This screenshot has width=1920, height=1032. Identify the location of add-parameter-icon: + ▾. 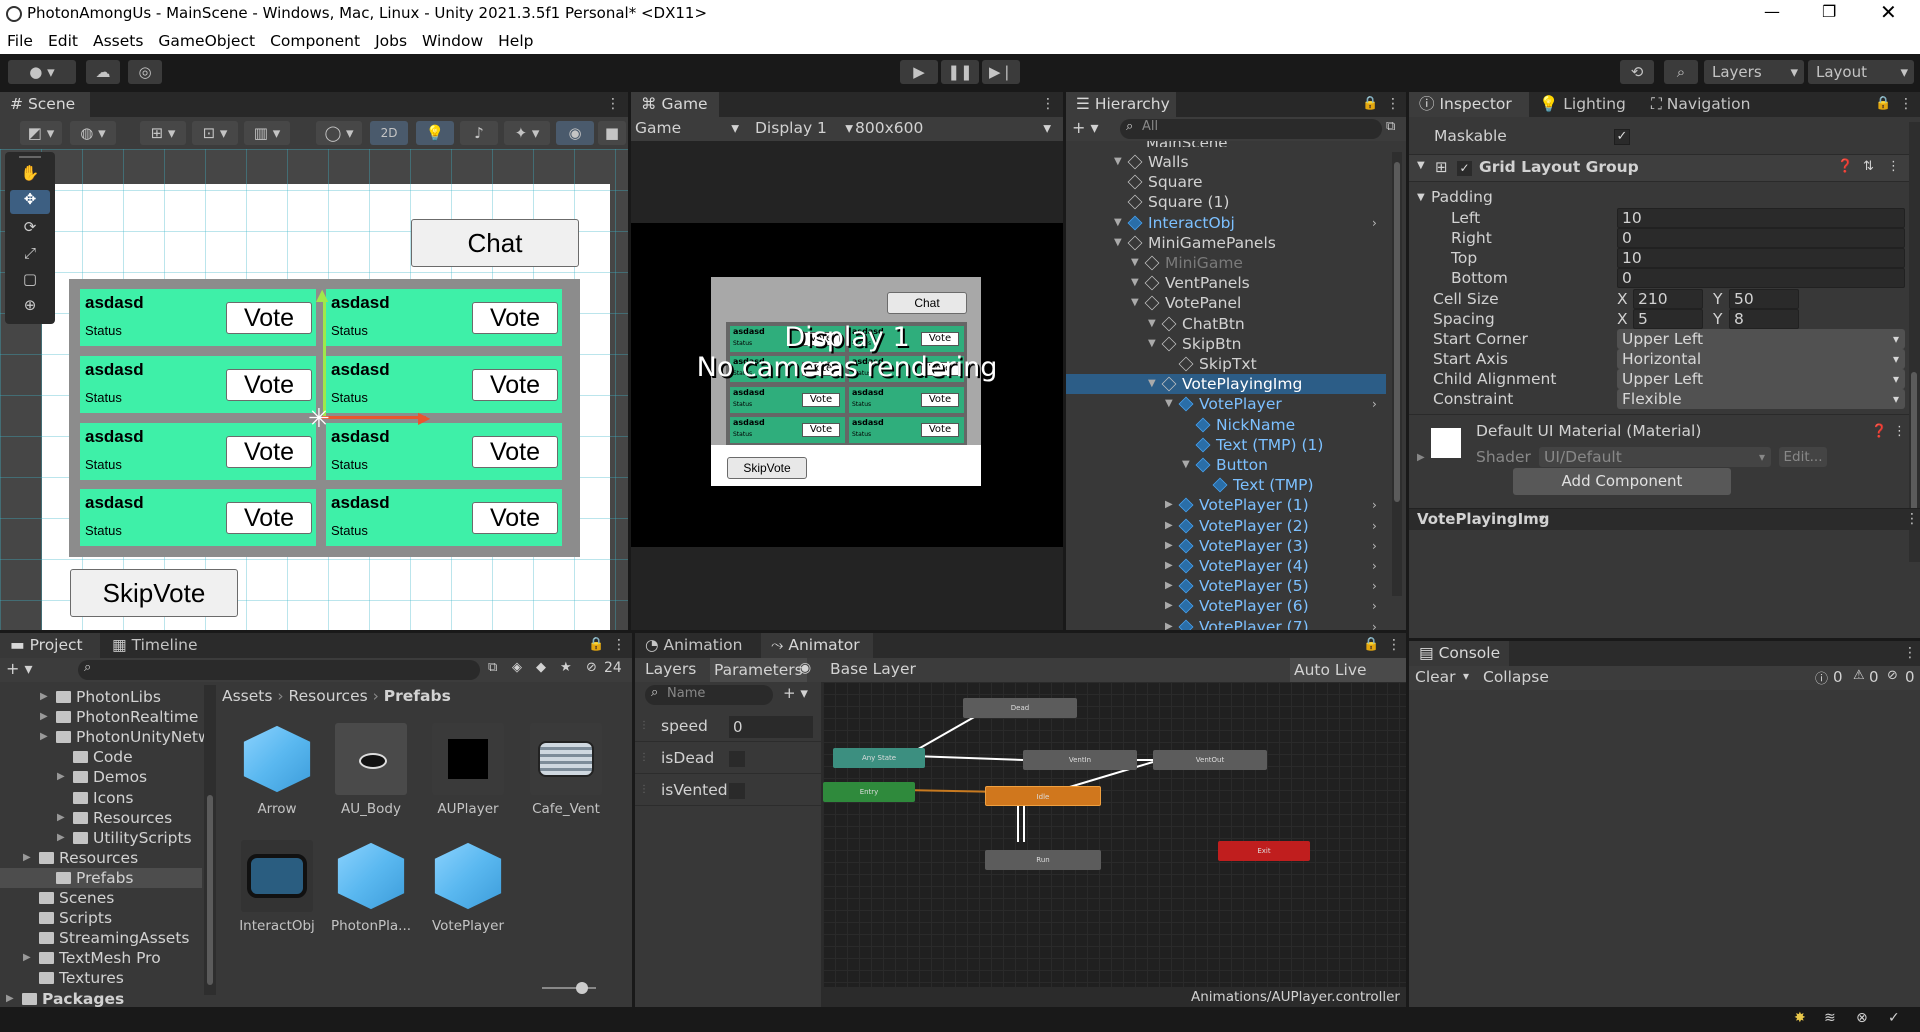
(795, 693).